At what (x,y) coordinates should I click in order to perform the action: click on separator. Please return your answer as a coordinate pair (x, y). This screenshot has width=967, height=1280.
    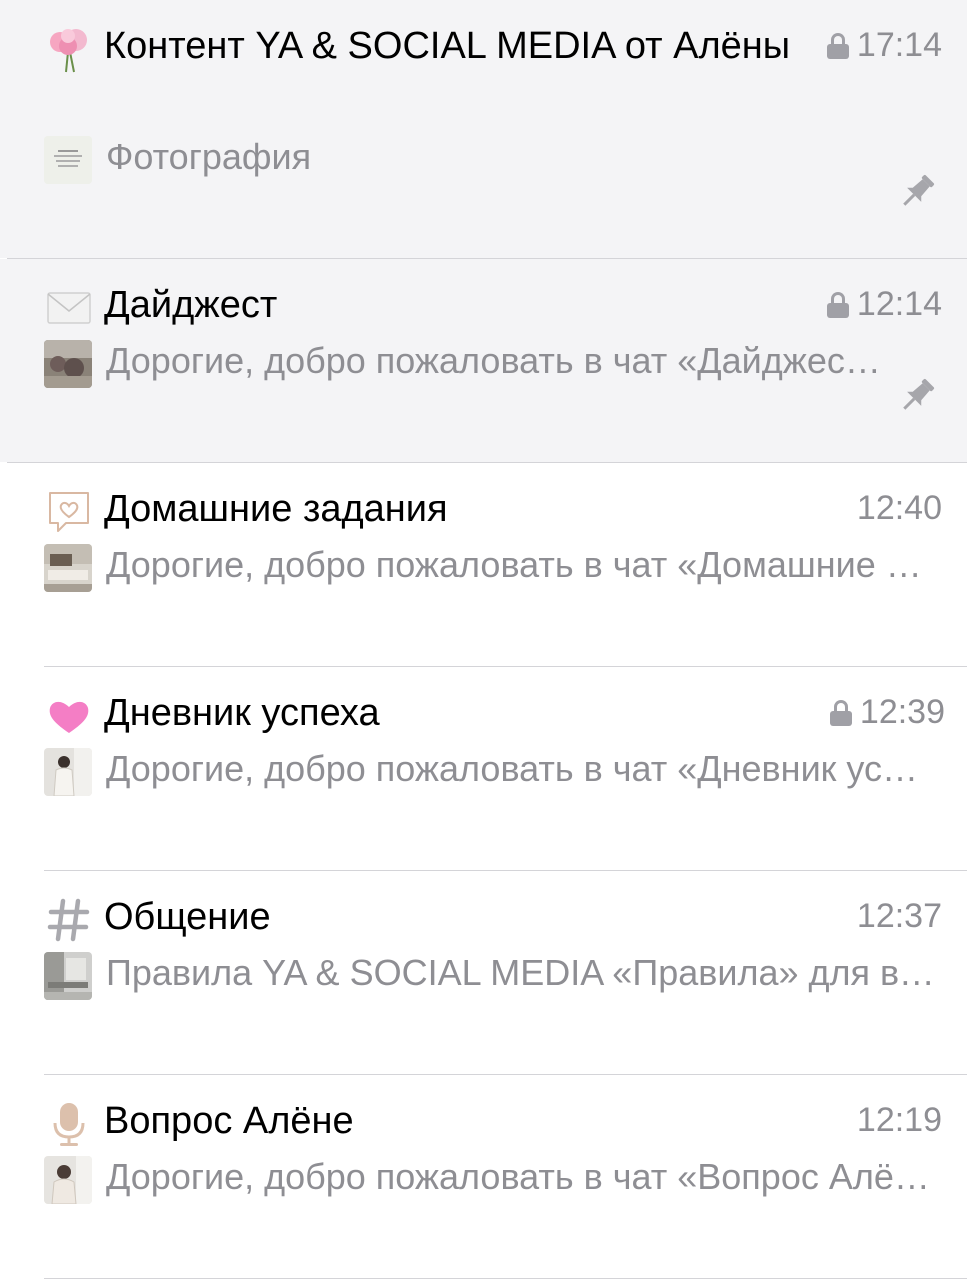
    Looking at the image, I should click on (505, 1278).